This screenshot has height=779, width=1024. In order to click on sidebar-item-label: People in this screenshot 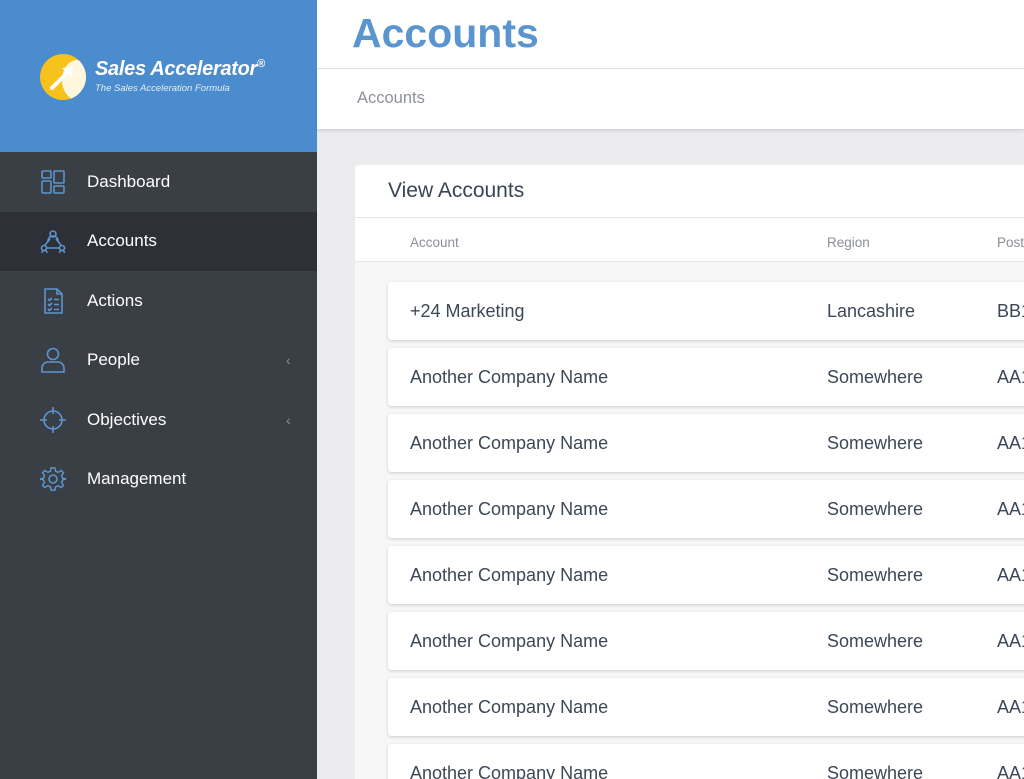, I will do `click(113, 360)`.